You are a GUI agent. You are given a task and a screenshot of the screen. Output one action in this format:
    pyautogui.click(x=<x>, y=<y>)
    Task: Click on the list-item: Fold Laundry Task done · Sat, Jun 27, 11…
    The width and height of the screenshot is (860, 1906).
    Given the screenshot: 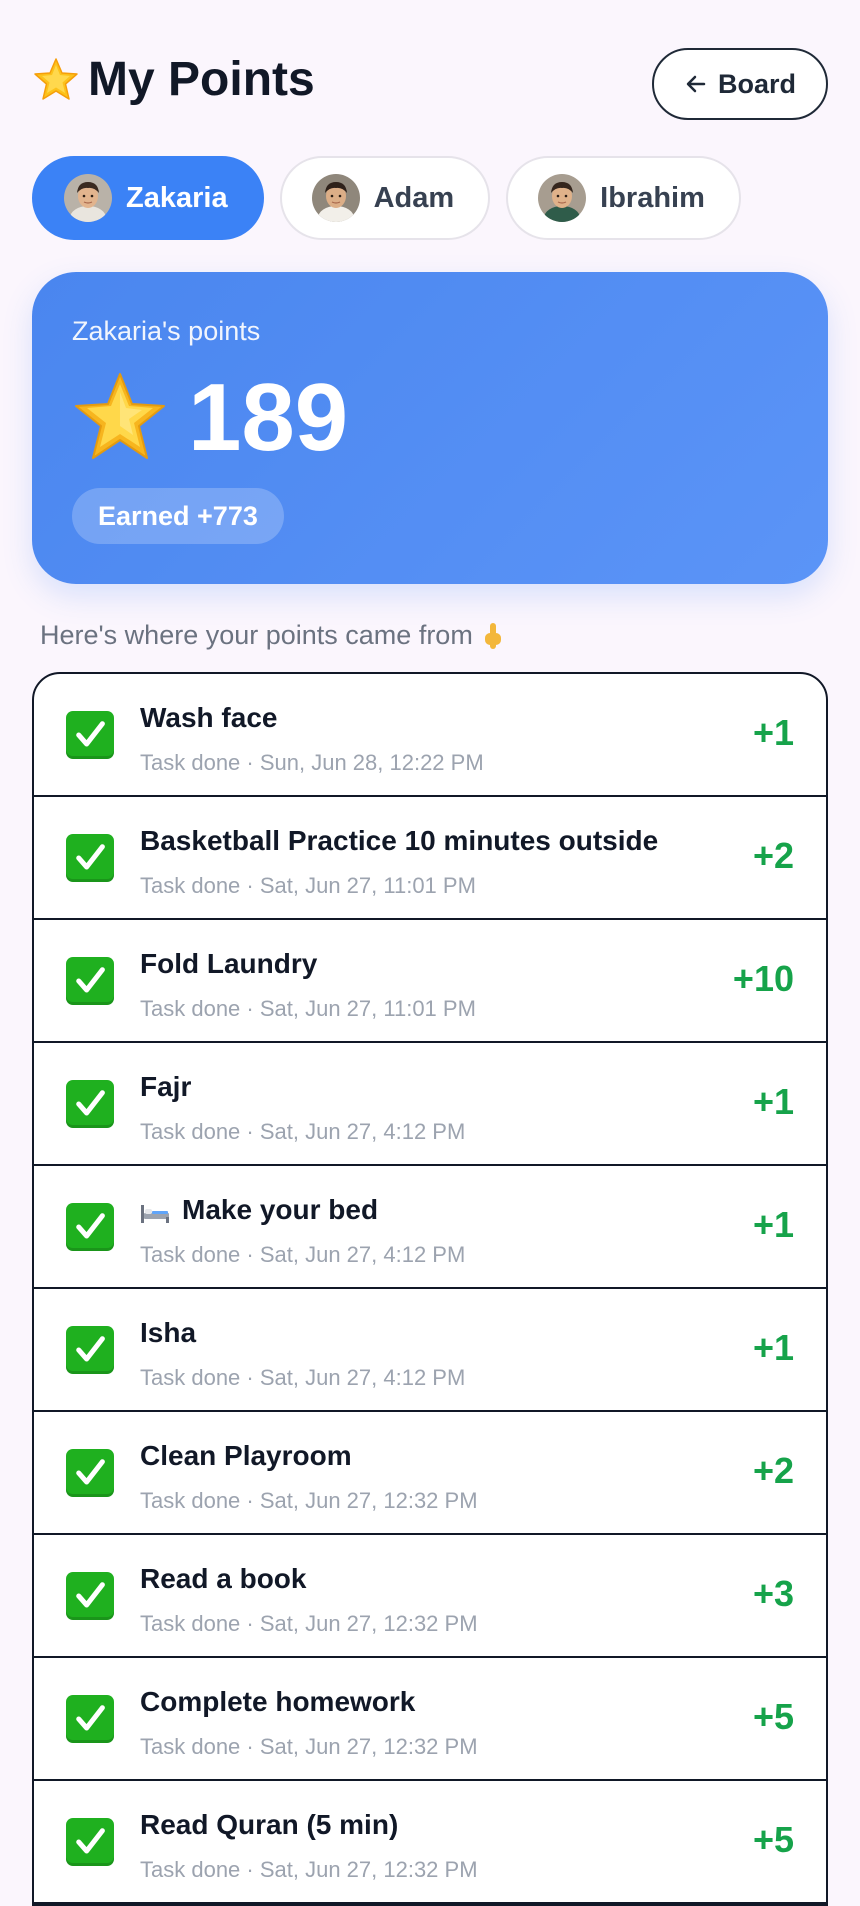 What is the action you would take?
    pyautogui.click(x=430, y=981)
    